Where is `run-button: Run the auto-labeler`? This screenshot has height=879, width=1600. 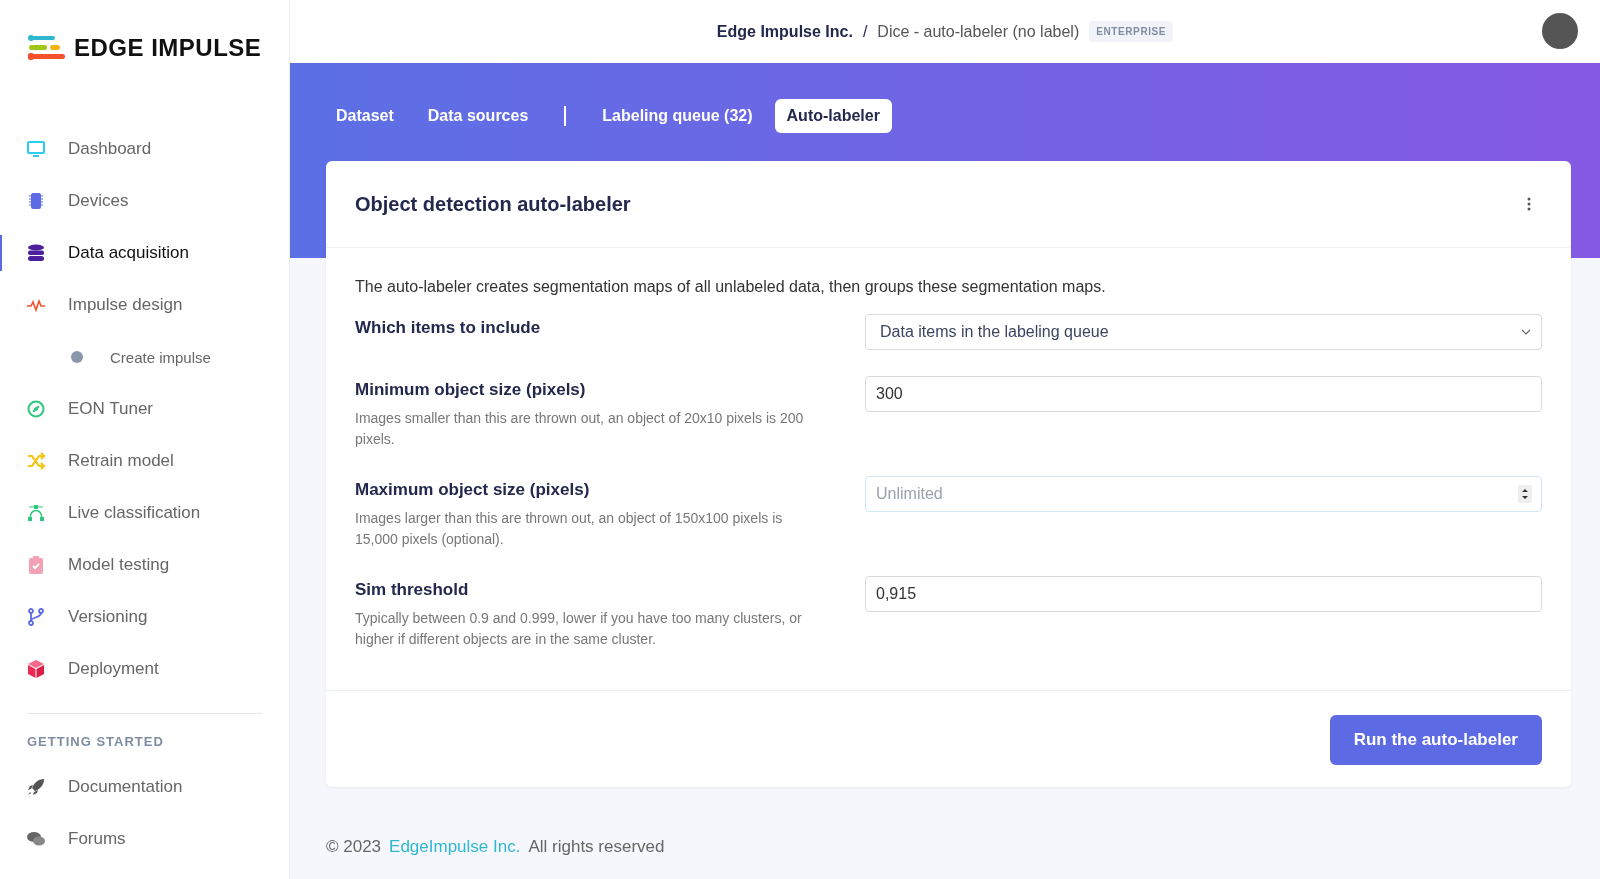
run-button: Run the auto-labeler is located at coordinates (1435, 740).